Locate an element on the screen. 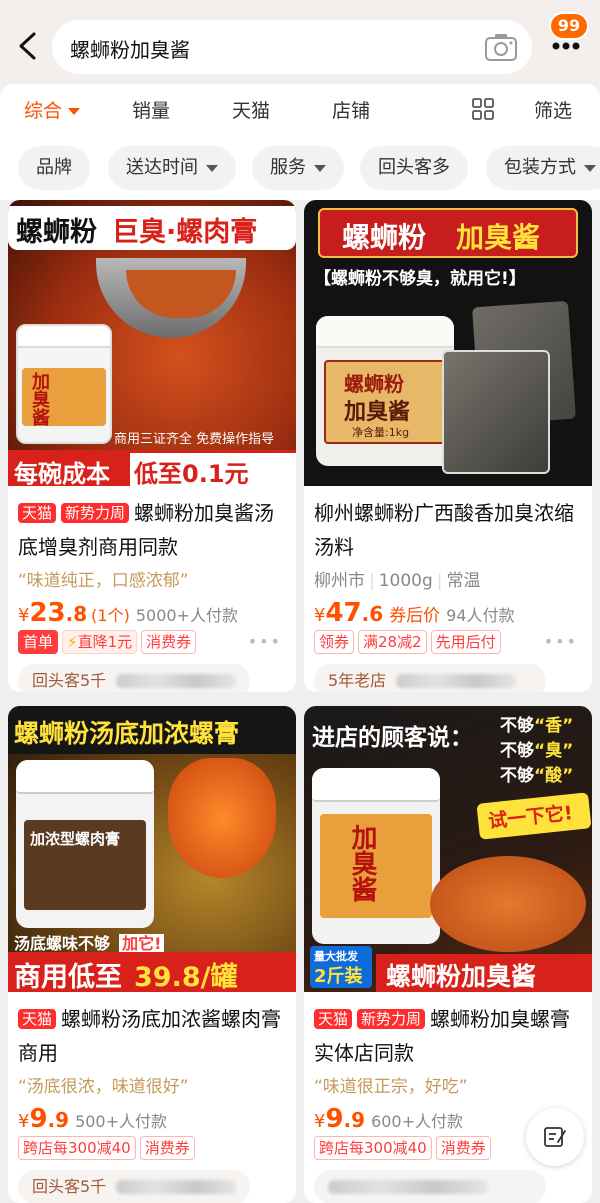 The image size is (600, 1203). slogan-text: “酸” is located at coordinates (554, 776).